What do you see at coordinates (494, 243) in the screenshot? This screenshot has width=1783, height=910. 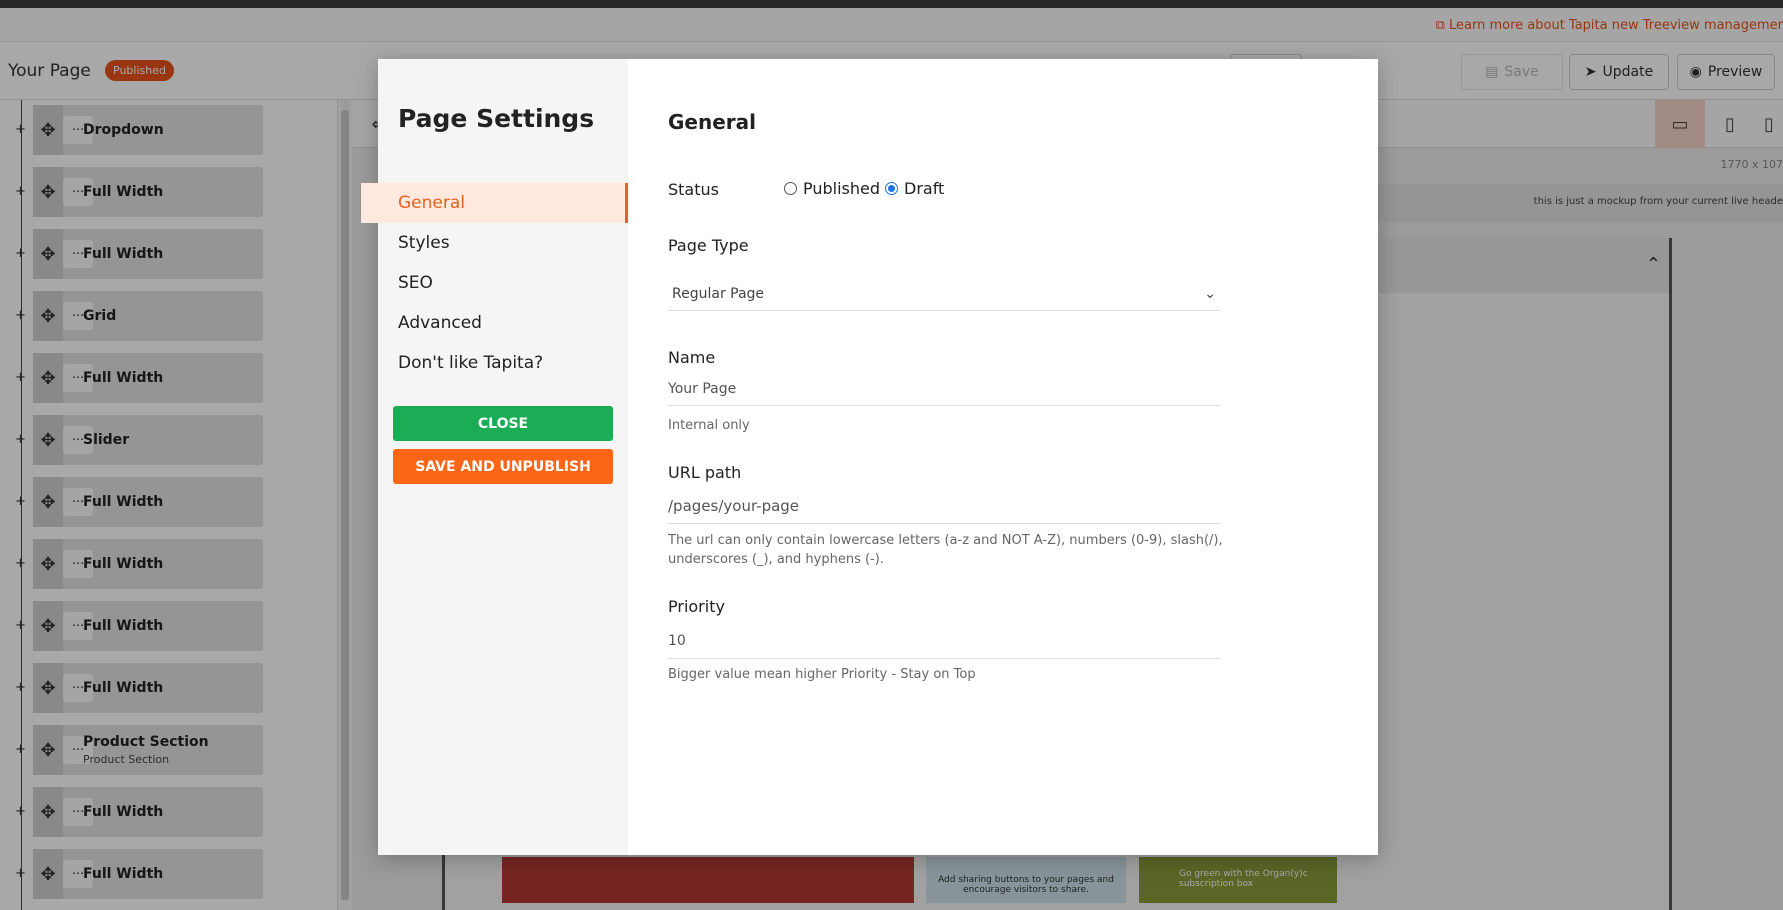 I see `nav-item-styles: Styles` at bounding box center [494, 243].